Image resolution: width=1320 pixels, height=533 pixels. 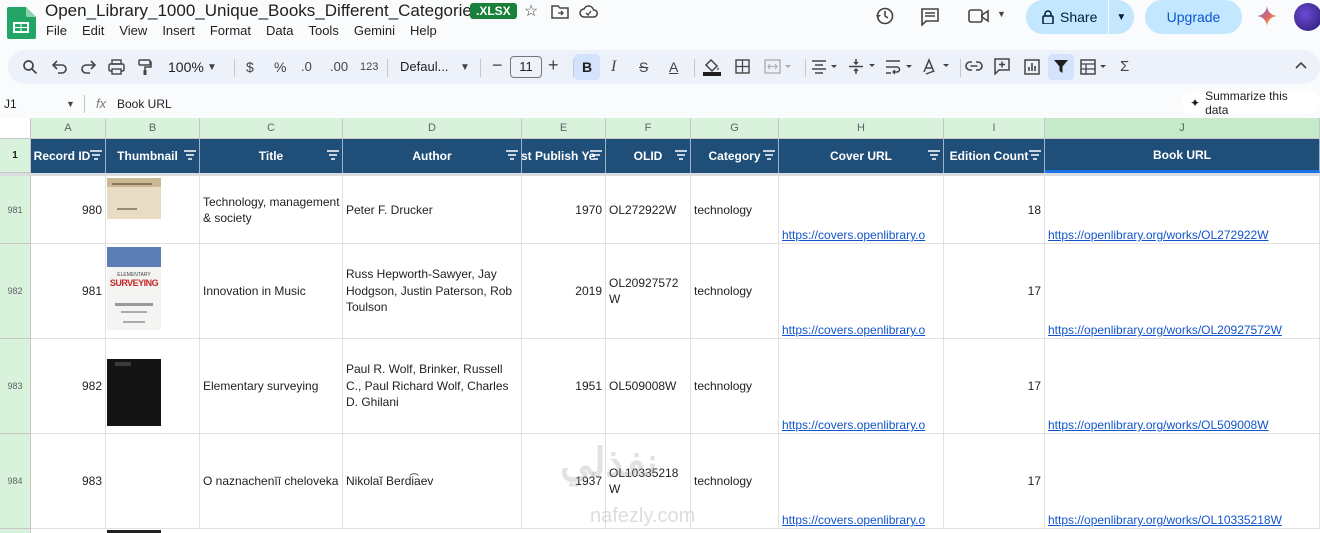 I want to click on olid-cell: OL20927572 W, so click(x=648, y=291).